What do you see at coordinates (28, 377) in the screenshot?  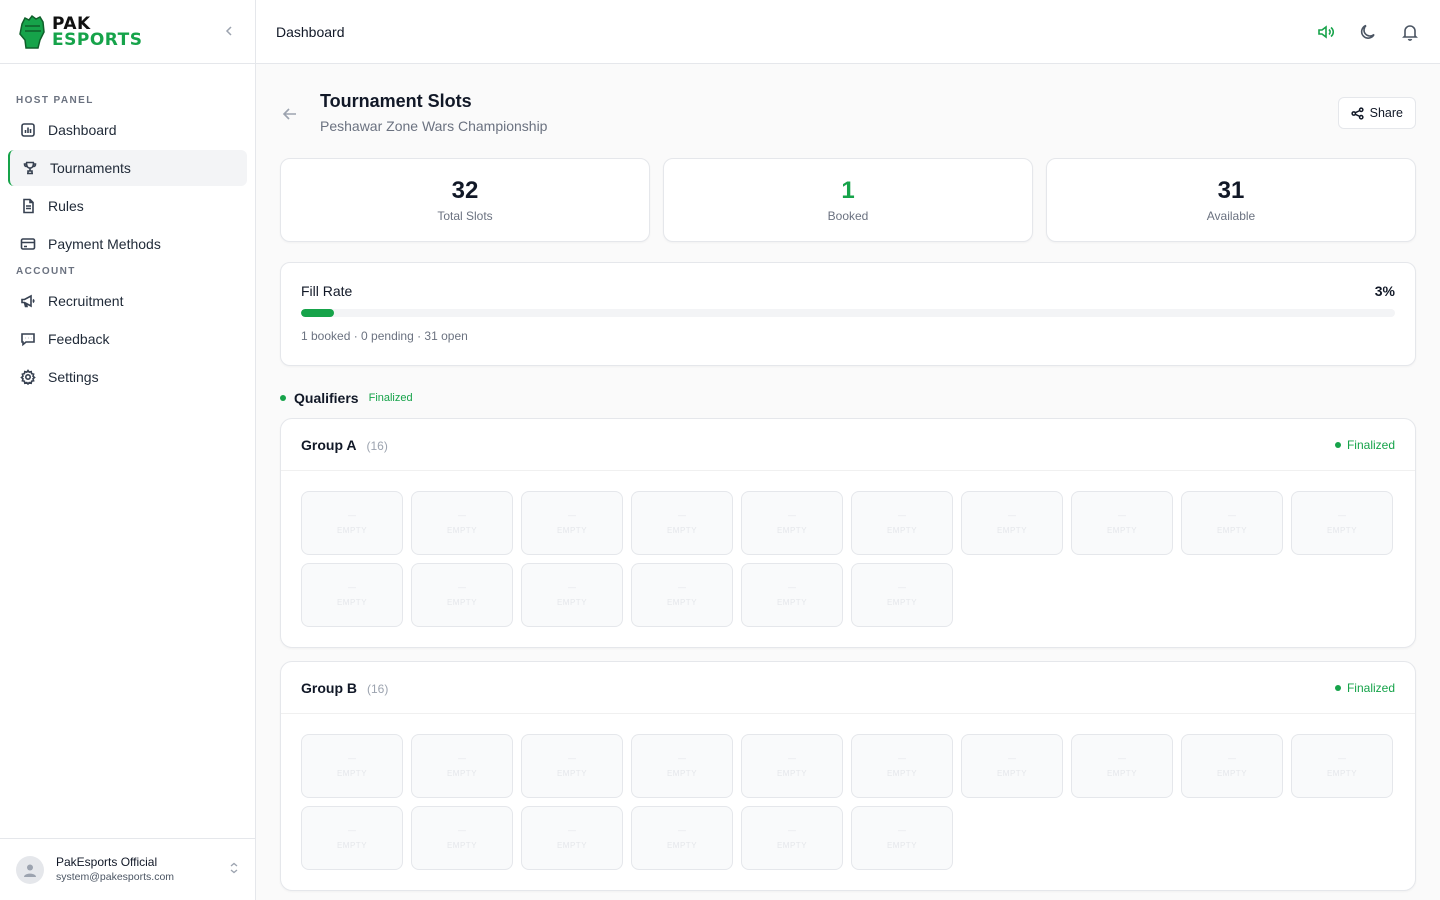 I see `gear-icon` at bounding box center [28, 377].